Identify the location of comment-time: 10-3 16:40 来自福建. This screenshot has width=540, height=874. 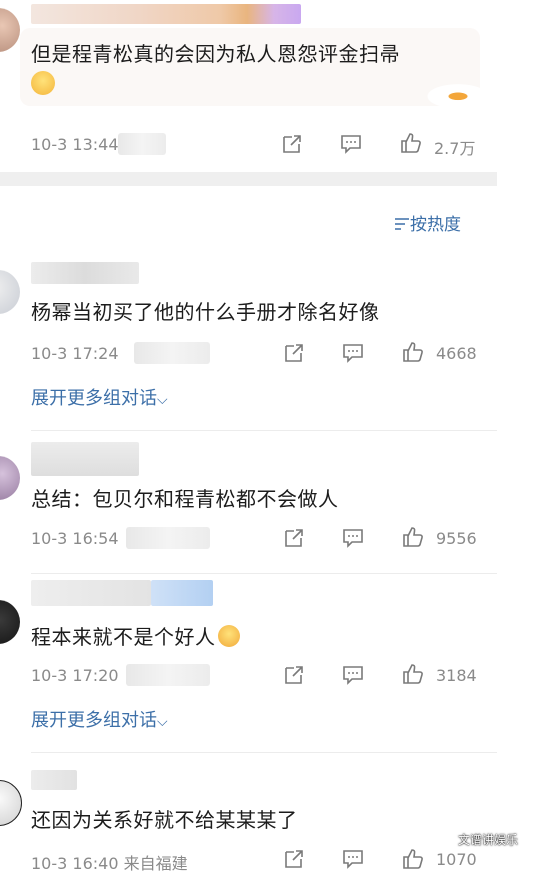
(109, 863).